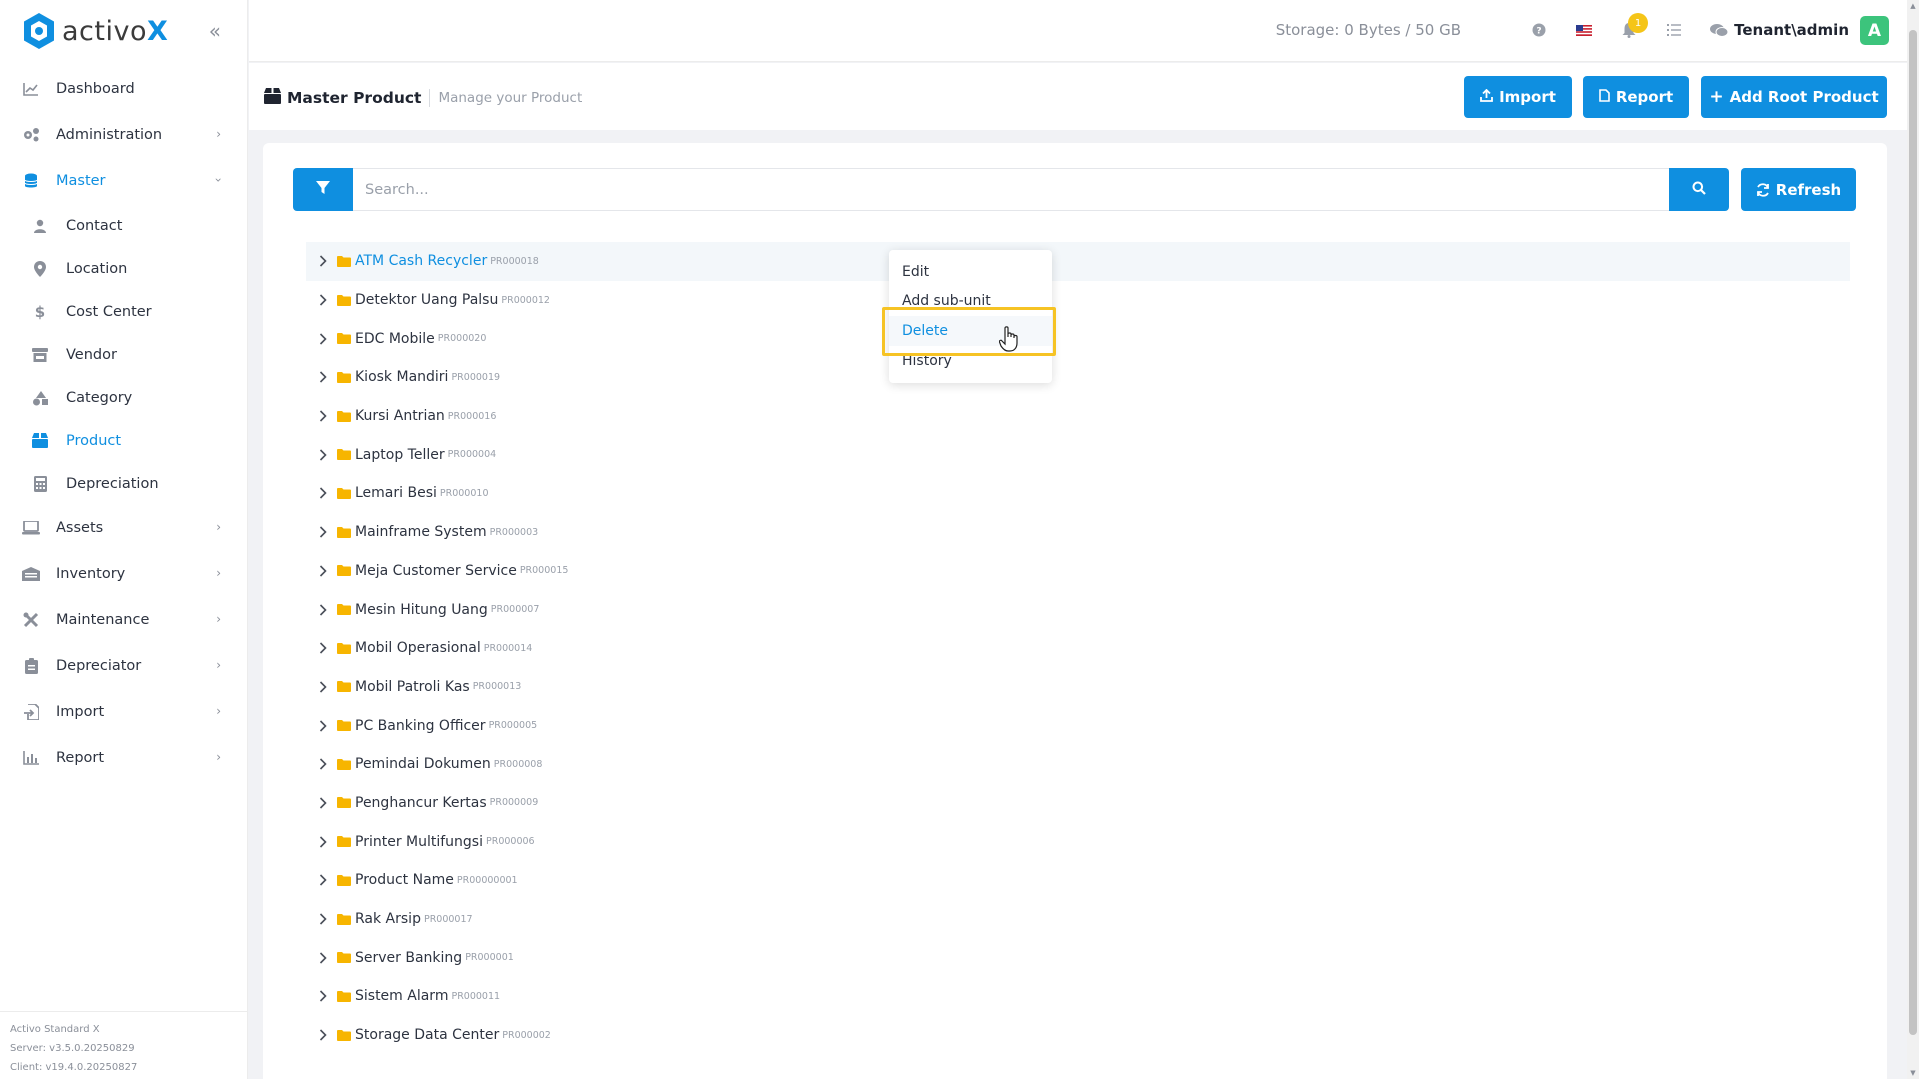 The image size is (1919, 1079). I want to click on tree-node-name: Server Banking, so click(408, 958).